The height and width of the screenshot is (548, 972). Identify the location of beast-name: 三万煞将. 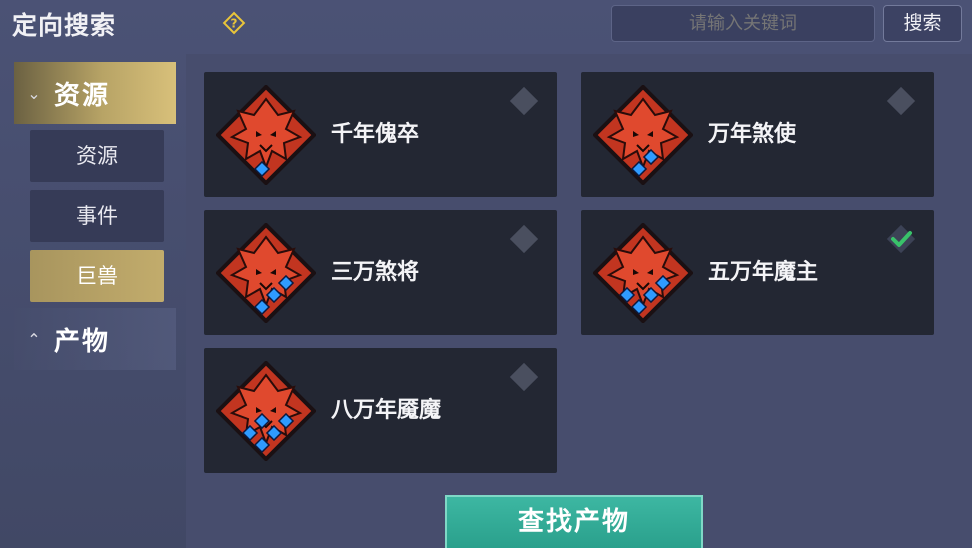
(375, 272).